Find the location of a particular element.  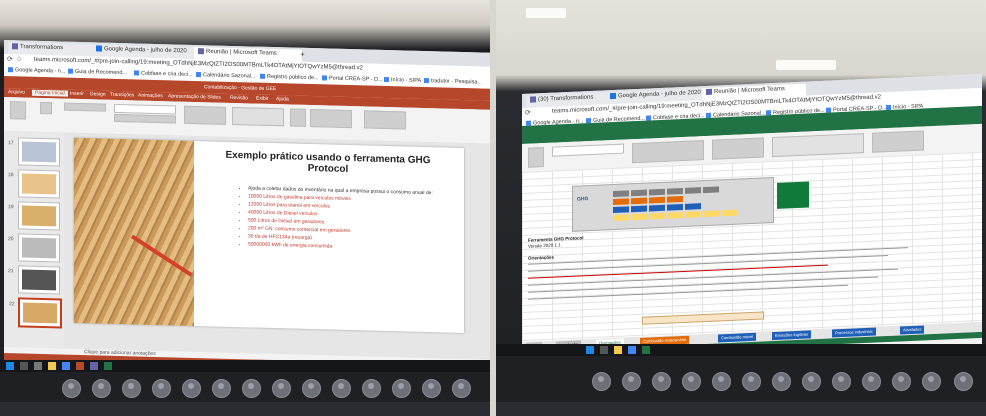

task-view-icon is located at coordinates (38, 366).